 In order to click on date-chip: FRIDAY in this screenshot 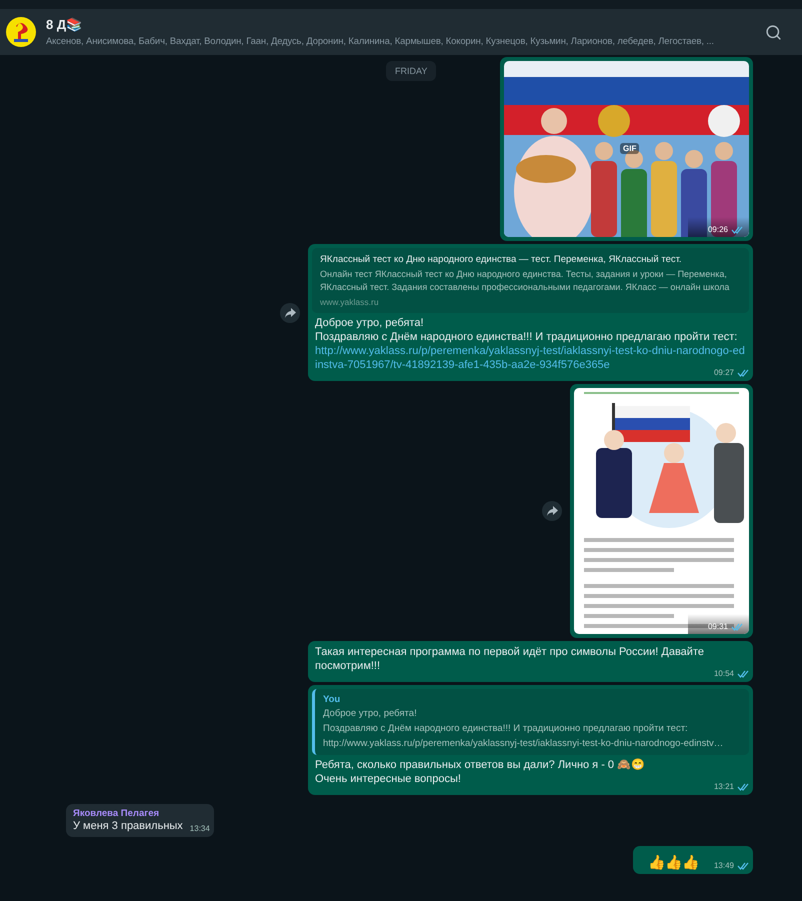, I will do `click(411, 71)`.